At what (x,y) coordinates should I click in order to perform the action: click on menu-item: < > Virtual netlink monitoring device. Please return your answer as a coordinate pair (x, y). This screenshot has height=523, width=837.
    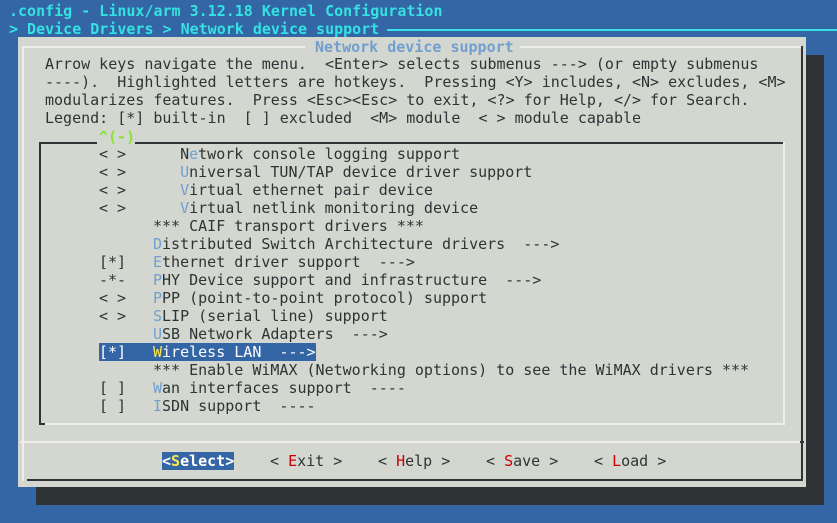
    Looking at the image, I should click on (288, 208).